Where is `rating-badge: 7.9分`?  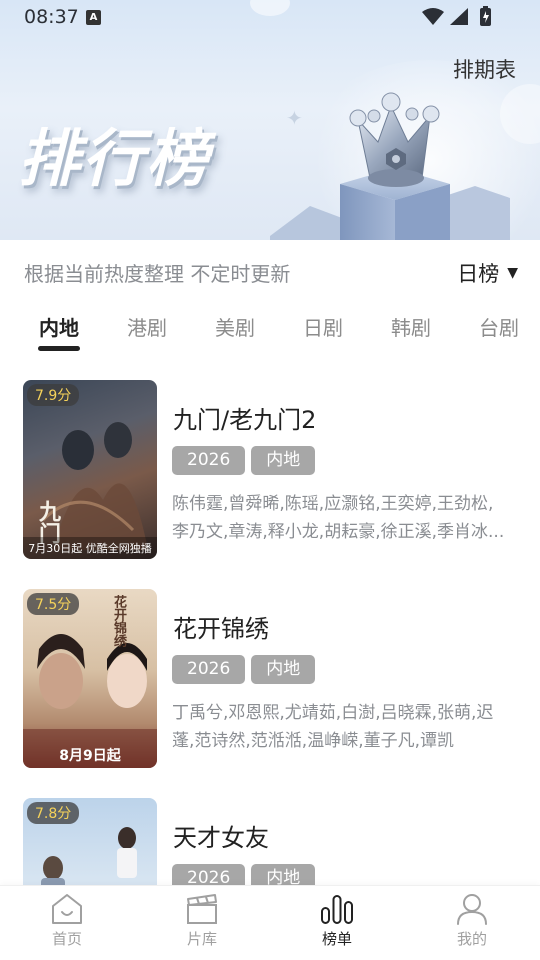 rating-badge: 7.9分 is located at coordinates (53, 395).